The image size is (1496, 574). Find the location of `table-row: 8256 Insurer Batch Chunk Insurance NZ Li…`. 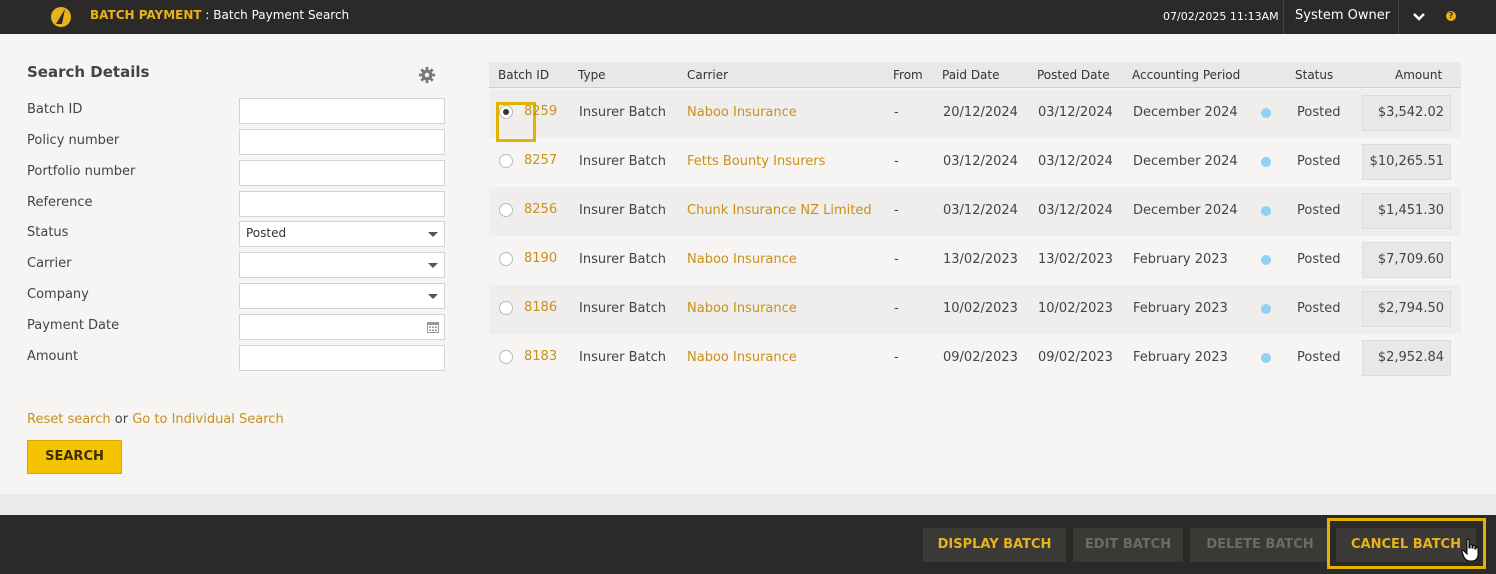

table-row: 8256 Insurer Batch Chunk Insurance NZ Li… is located at coordinates (975, 211).